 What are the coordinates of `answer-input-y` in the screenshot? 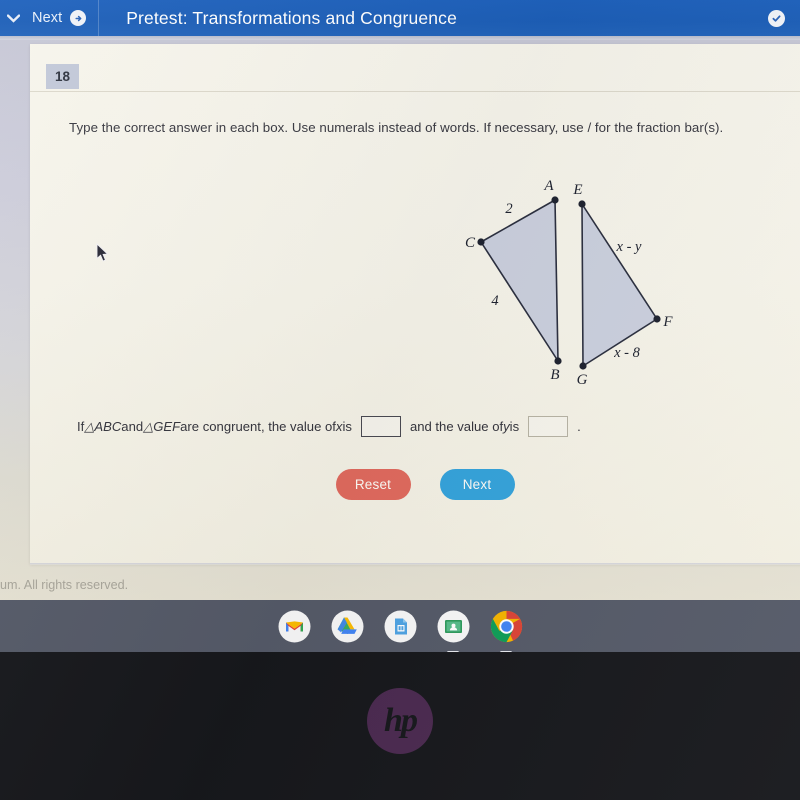 It's located at (548, 426).